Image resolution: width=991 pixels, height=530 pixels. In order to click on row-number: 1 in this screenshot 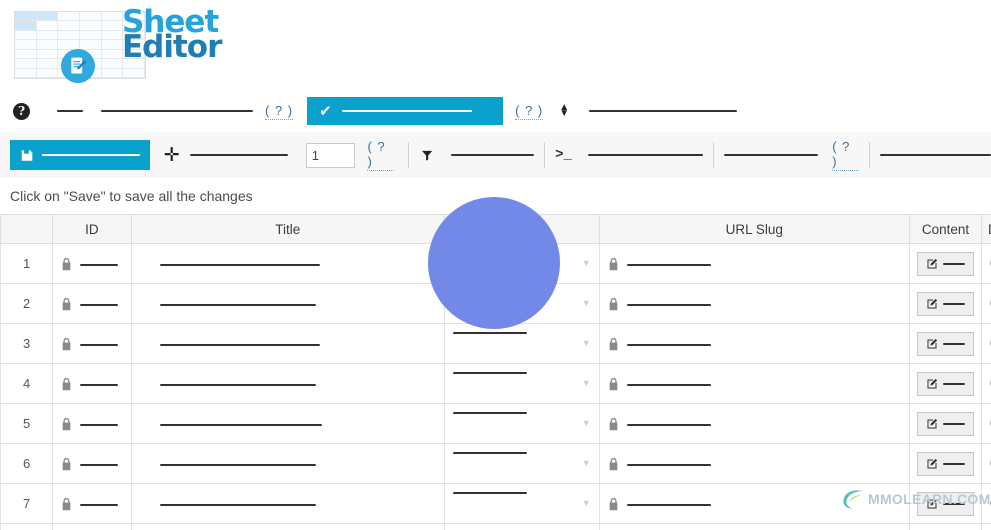, I will do `click(27, 263)`.